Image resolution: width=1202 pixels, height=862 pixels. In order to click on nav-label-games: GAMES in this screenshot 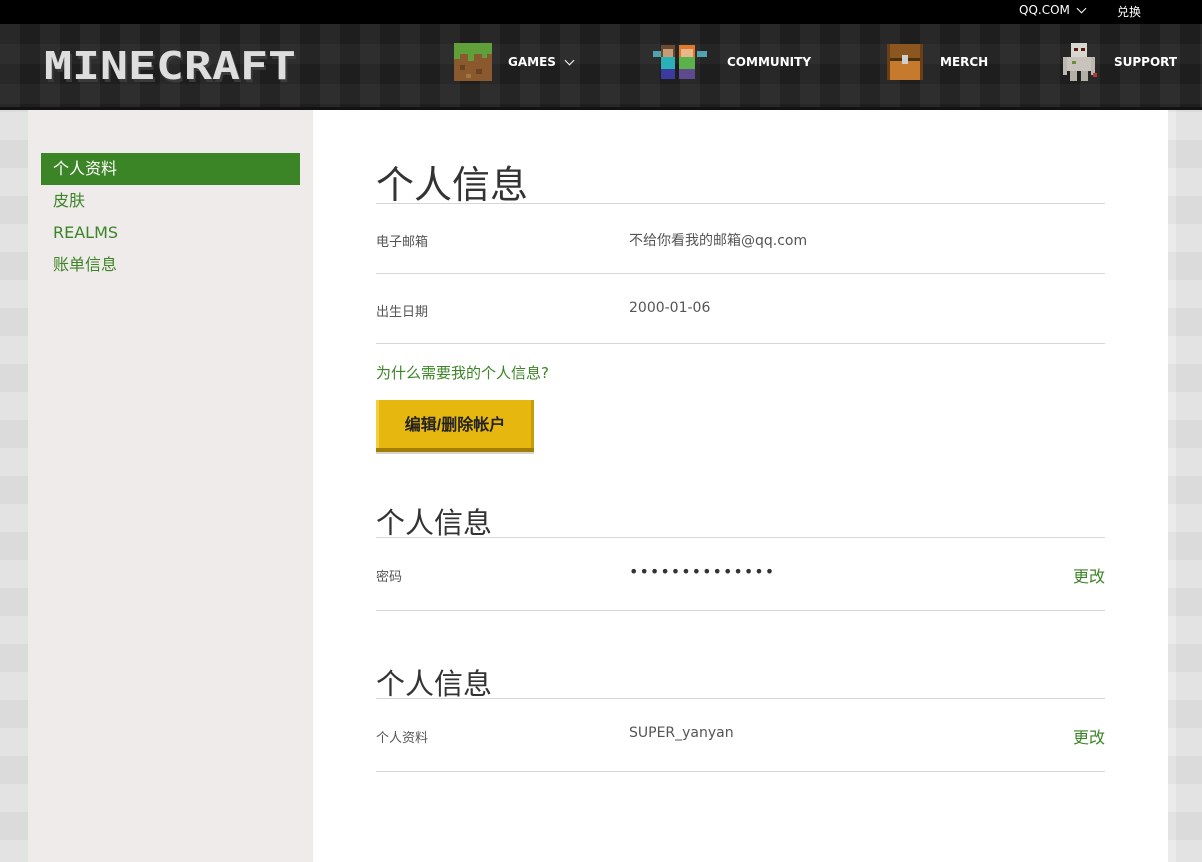, I will do `click(532, 62)`.